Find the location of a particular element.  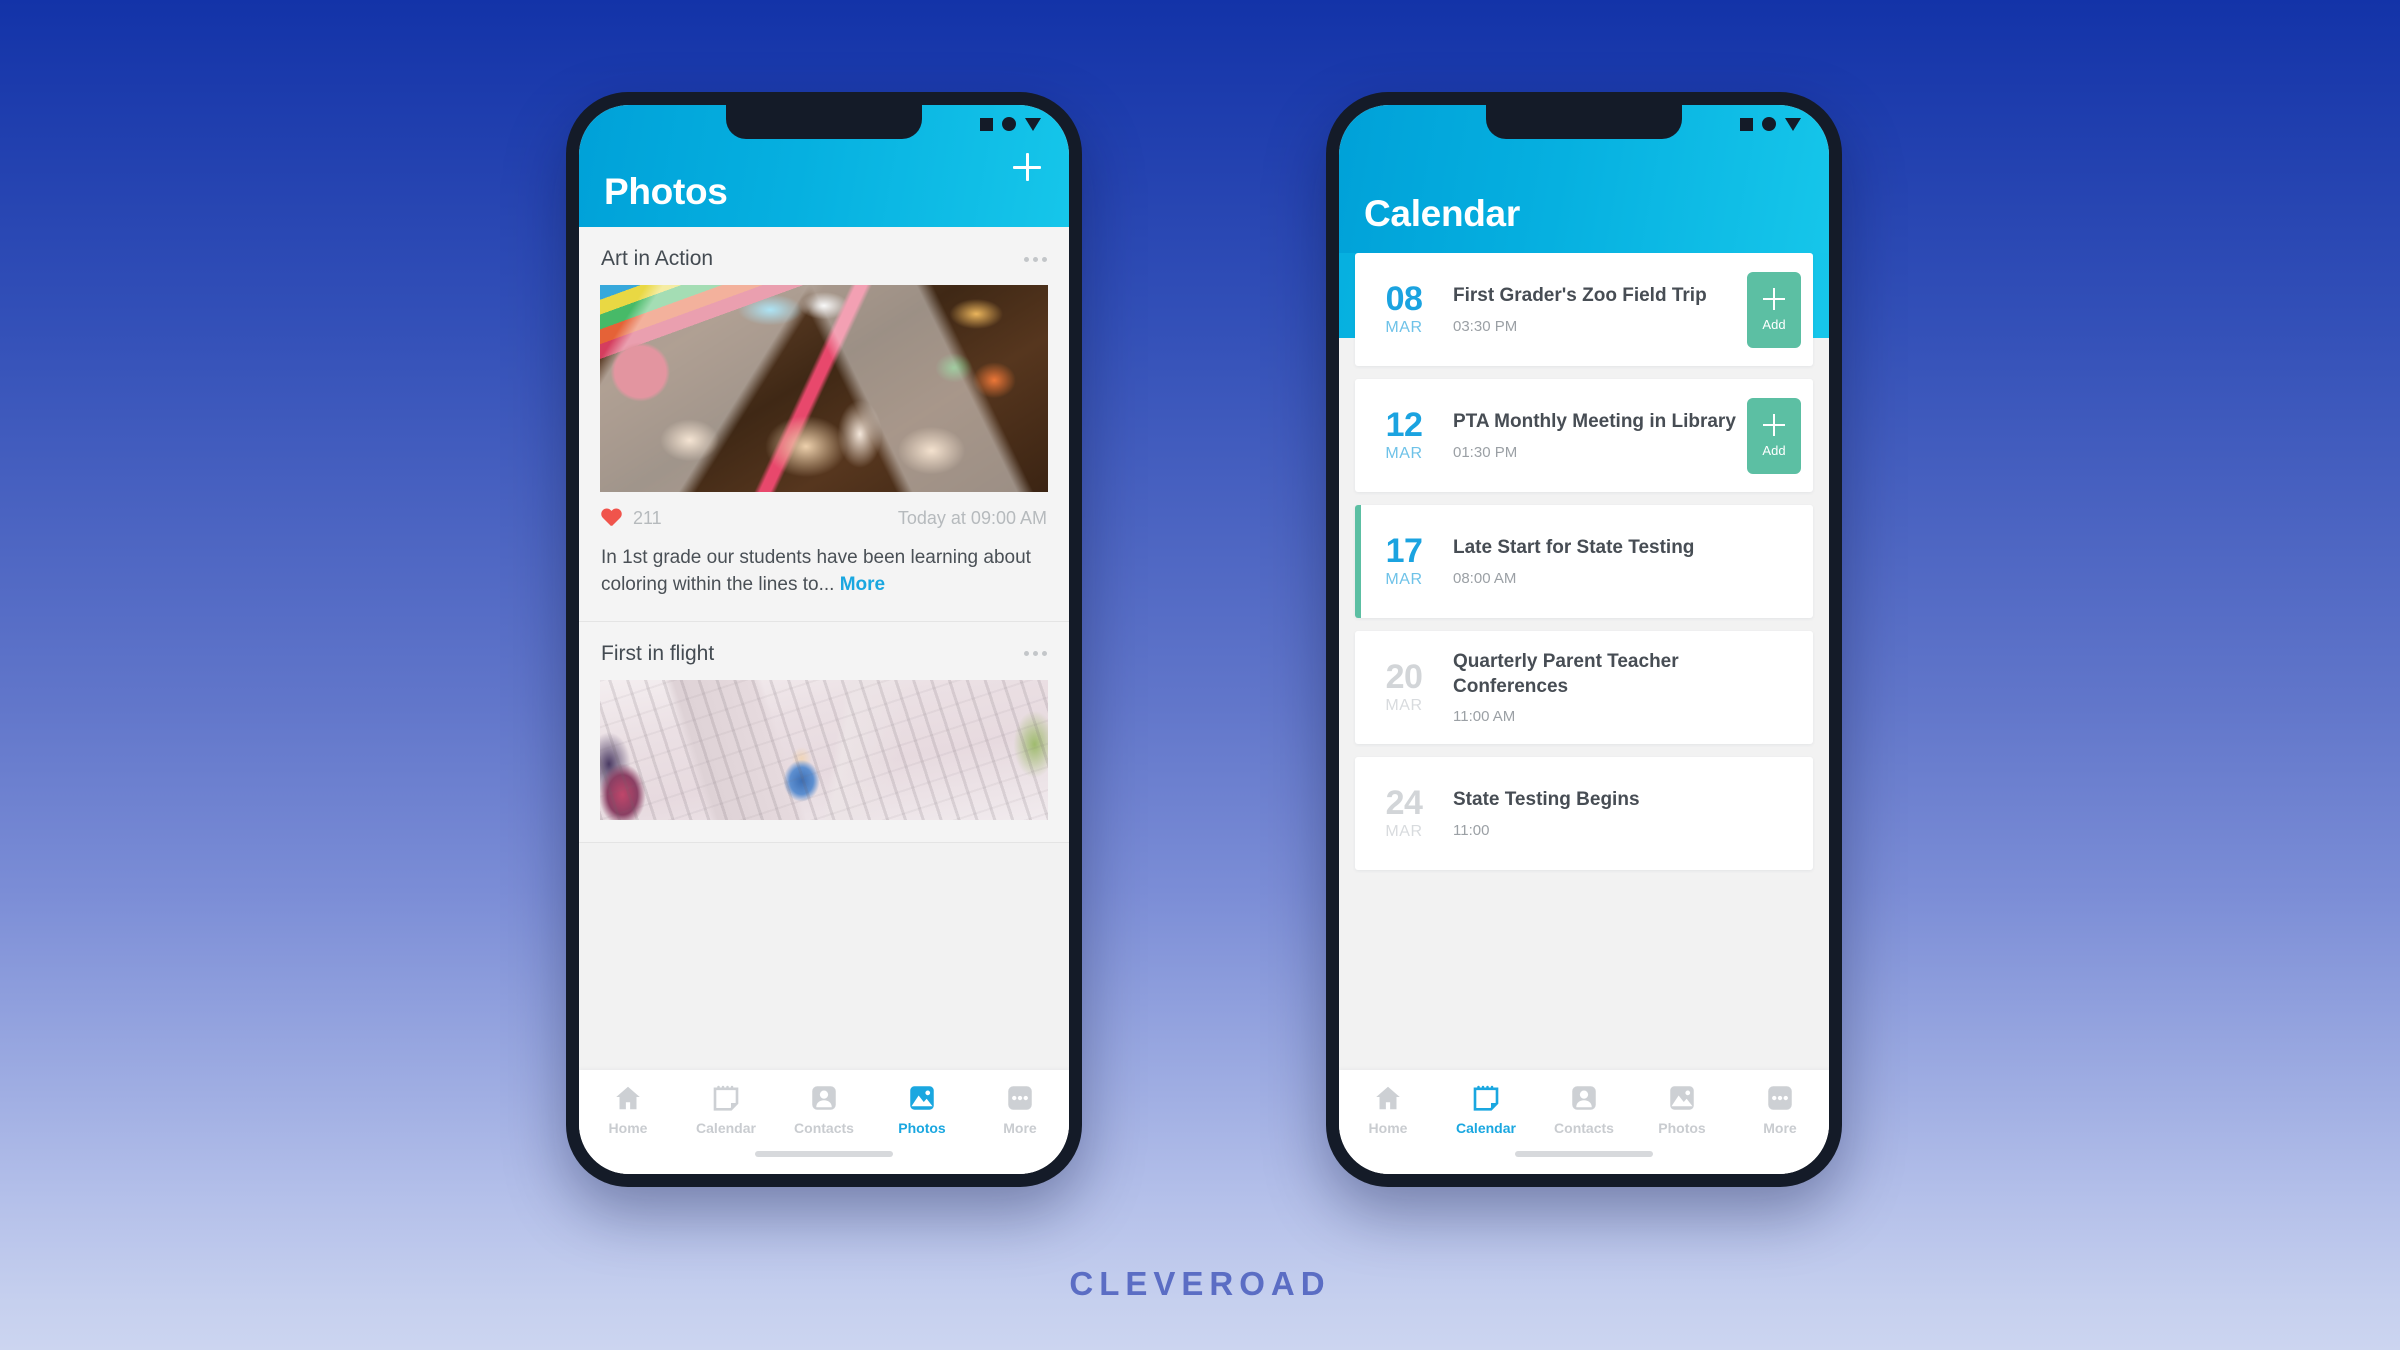

event-day: 24 is located at coordinates (1404, 802).